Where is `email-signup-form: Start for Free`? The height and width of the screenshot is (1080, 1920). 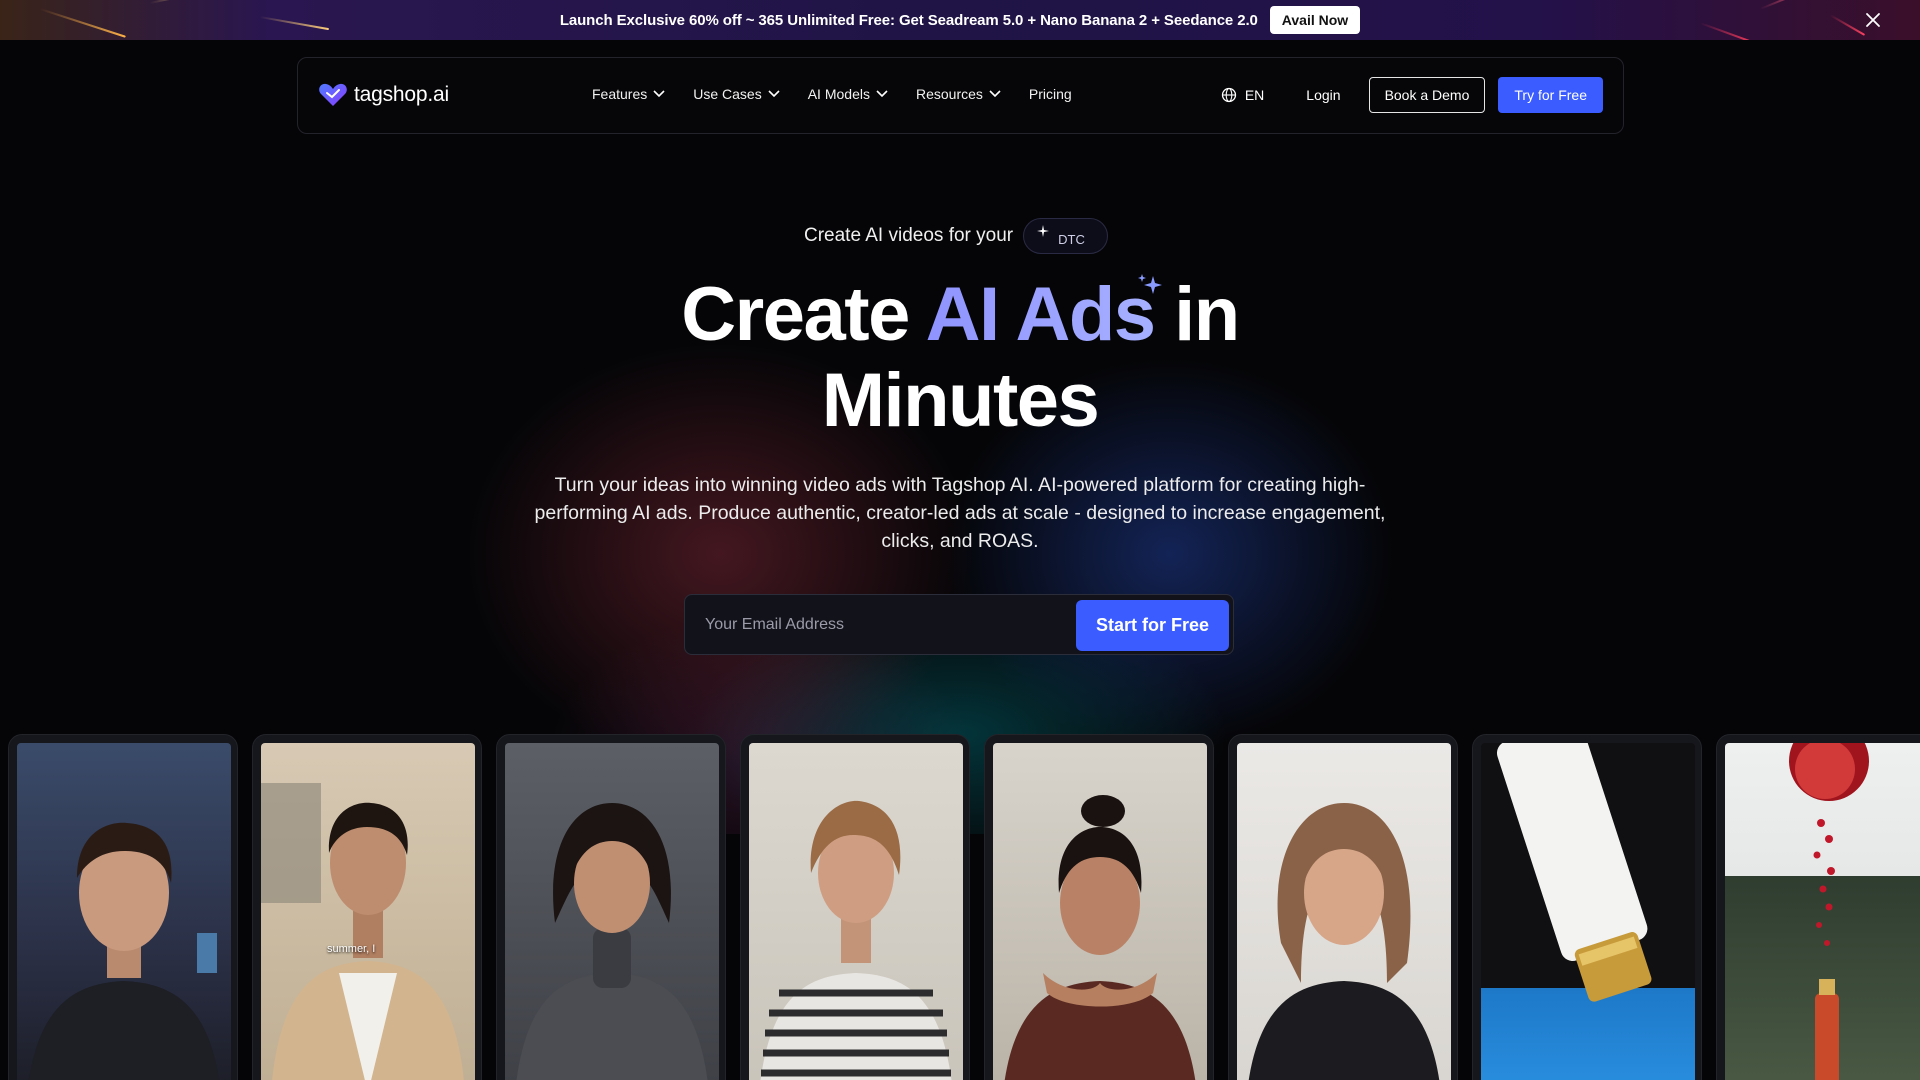 email-signup-form: Start for Free is located at coordinates (959, 624).